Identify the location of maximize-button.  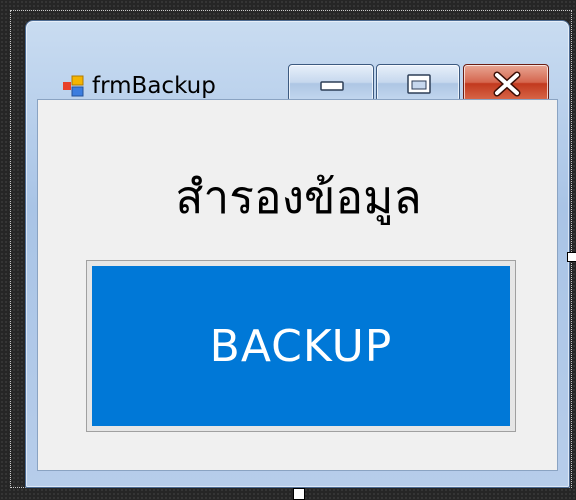
(418, 83).